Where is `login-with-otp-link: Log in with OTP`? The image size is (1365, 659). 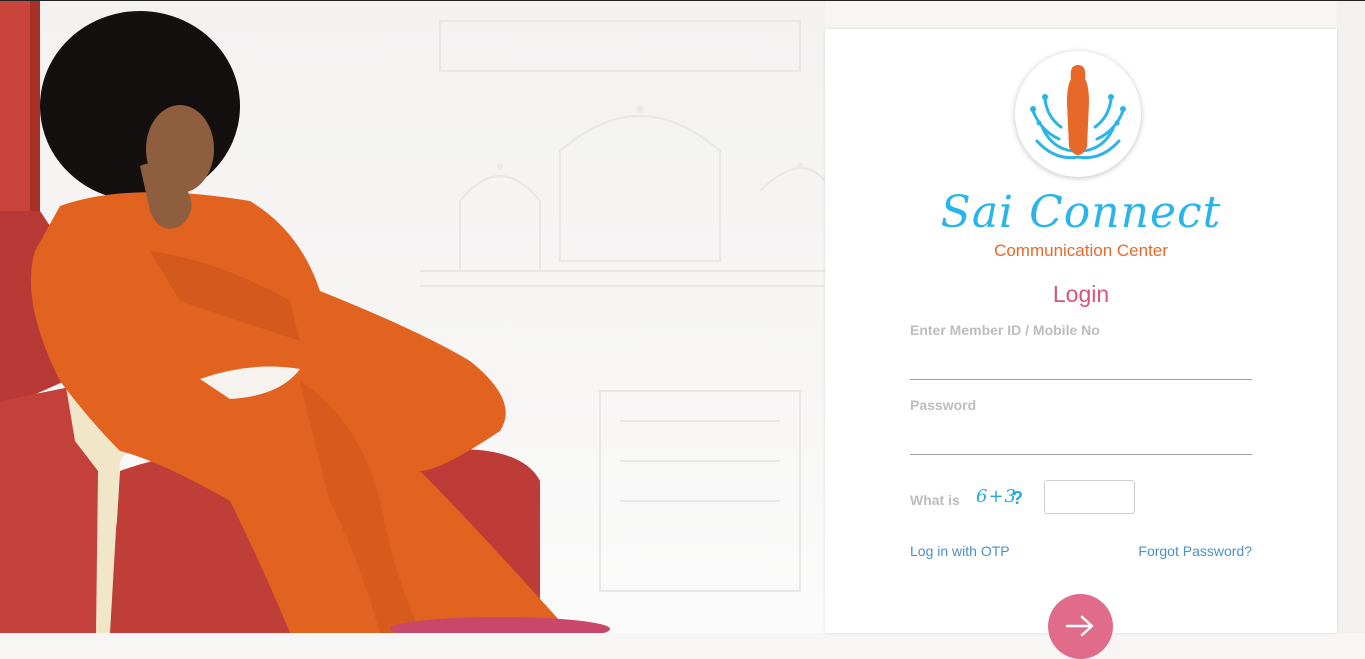
login-with-otp-link: Log in with OTP is located at coordinates (960, 551).